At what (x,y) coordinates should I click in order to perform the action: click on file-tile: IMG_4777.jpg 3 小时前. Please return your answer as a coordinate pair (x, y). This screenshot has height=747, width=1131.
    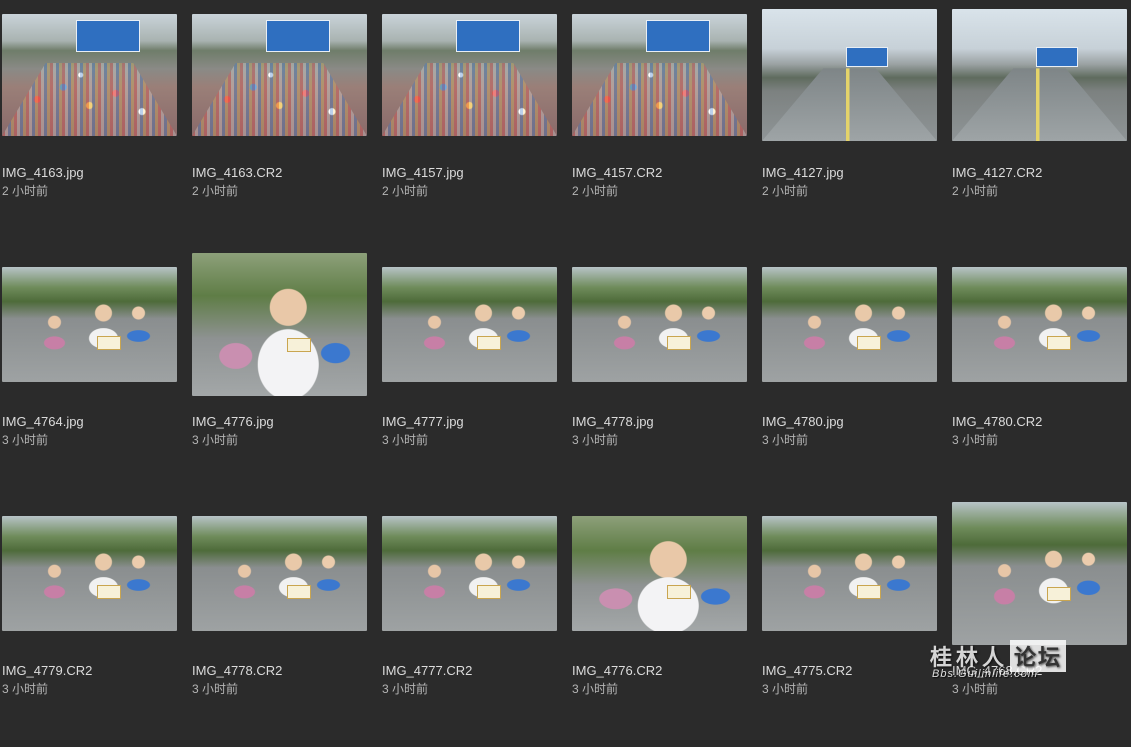
    Looking at the image, I should click on (469, 373).